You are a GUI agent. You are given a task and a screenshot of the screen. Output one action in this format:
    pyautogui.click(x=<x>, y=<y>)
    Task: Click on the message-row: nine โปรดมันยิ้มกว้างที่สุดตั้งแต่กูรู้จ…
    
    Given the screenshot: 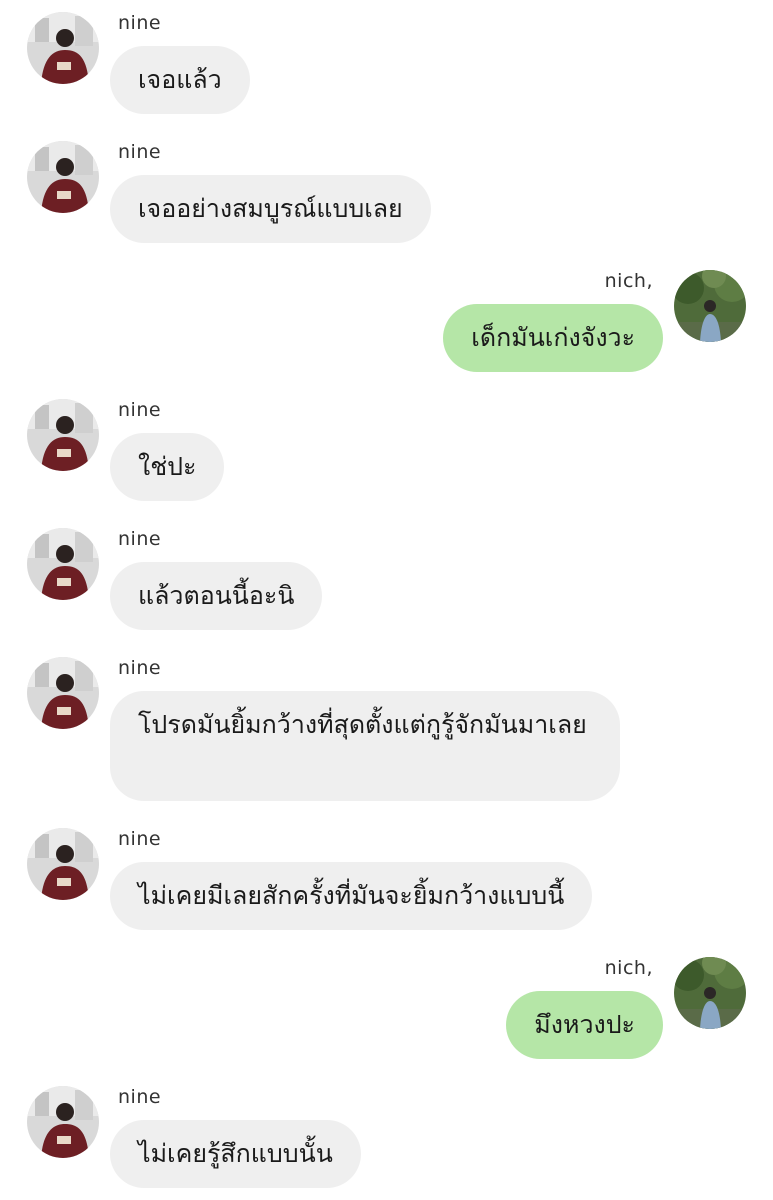 What is the action you would take?
    pyautogui.click(x=386, y=732)
    